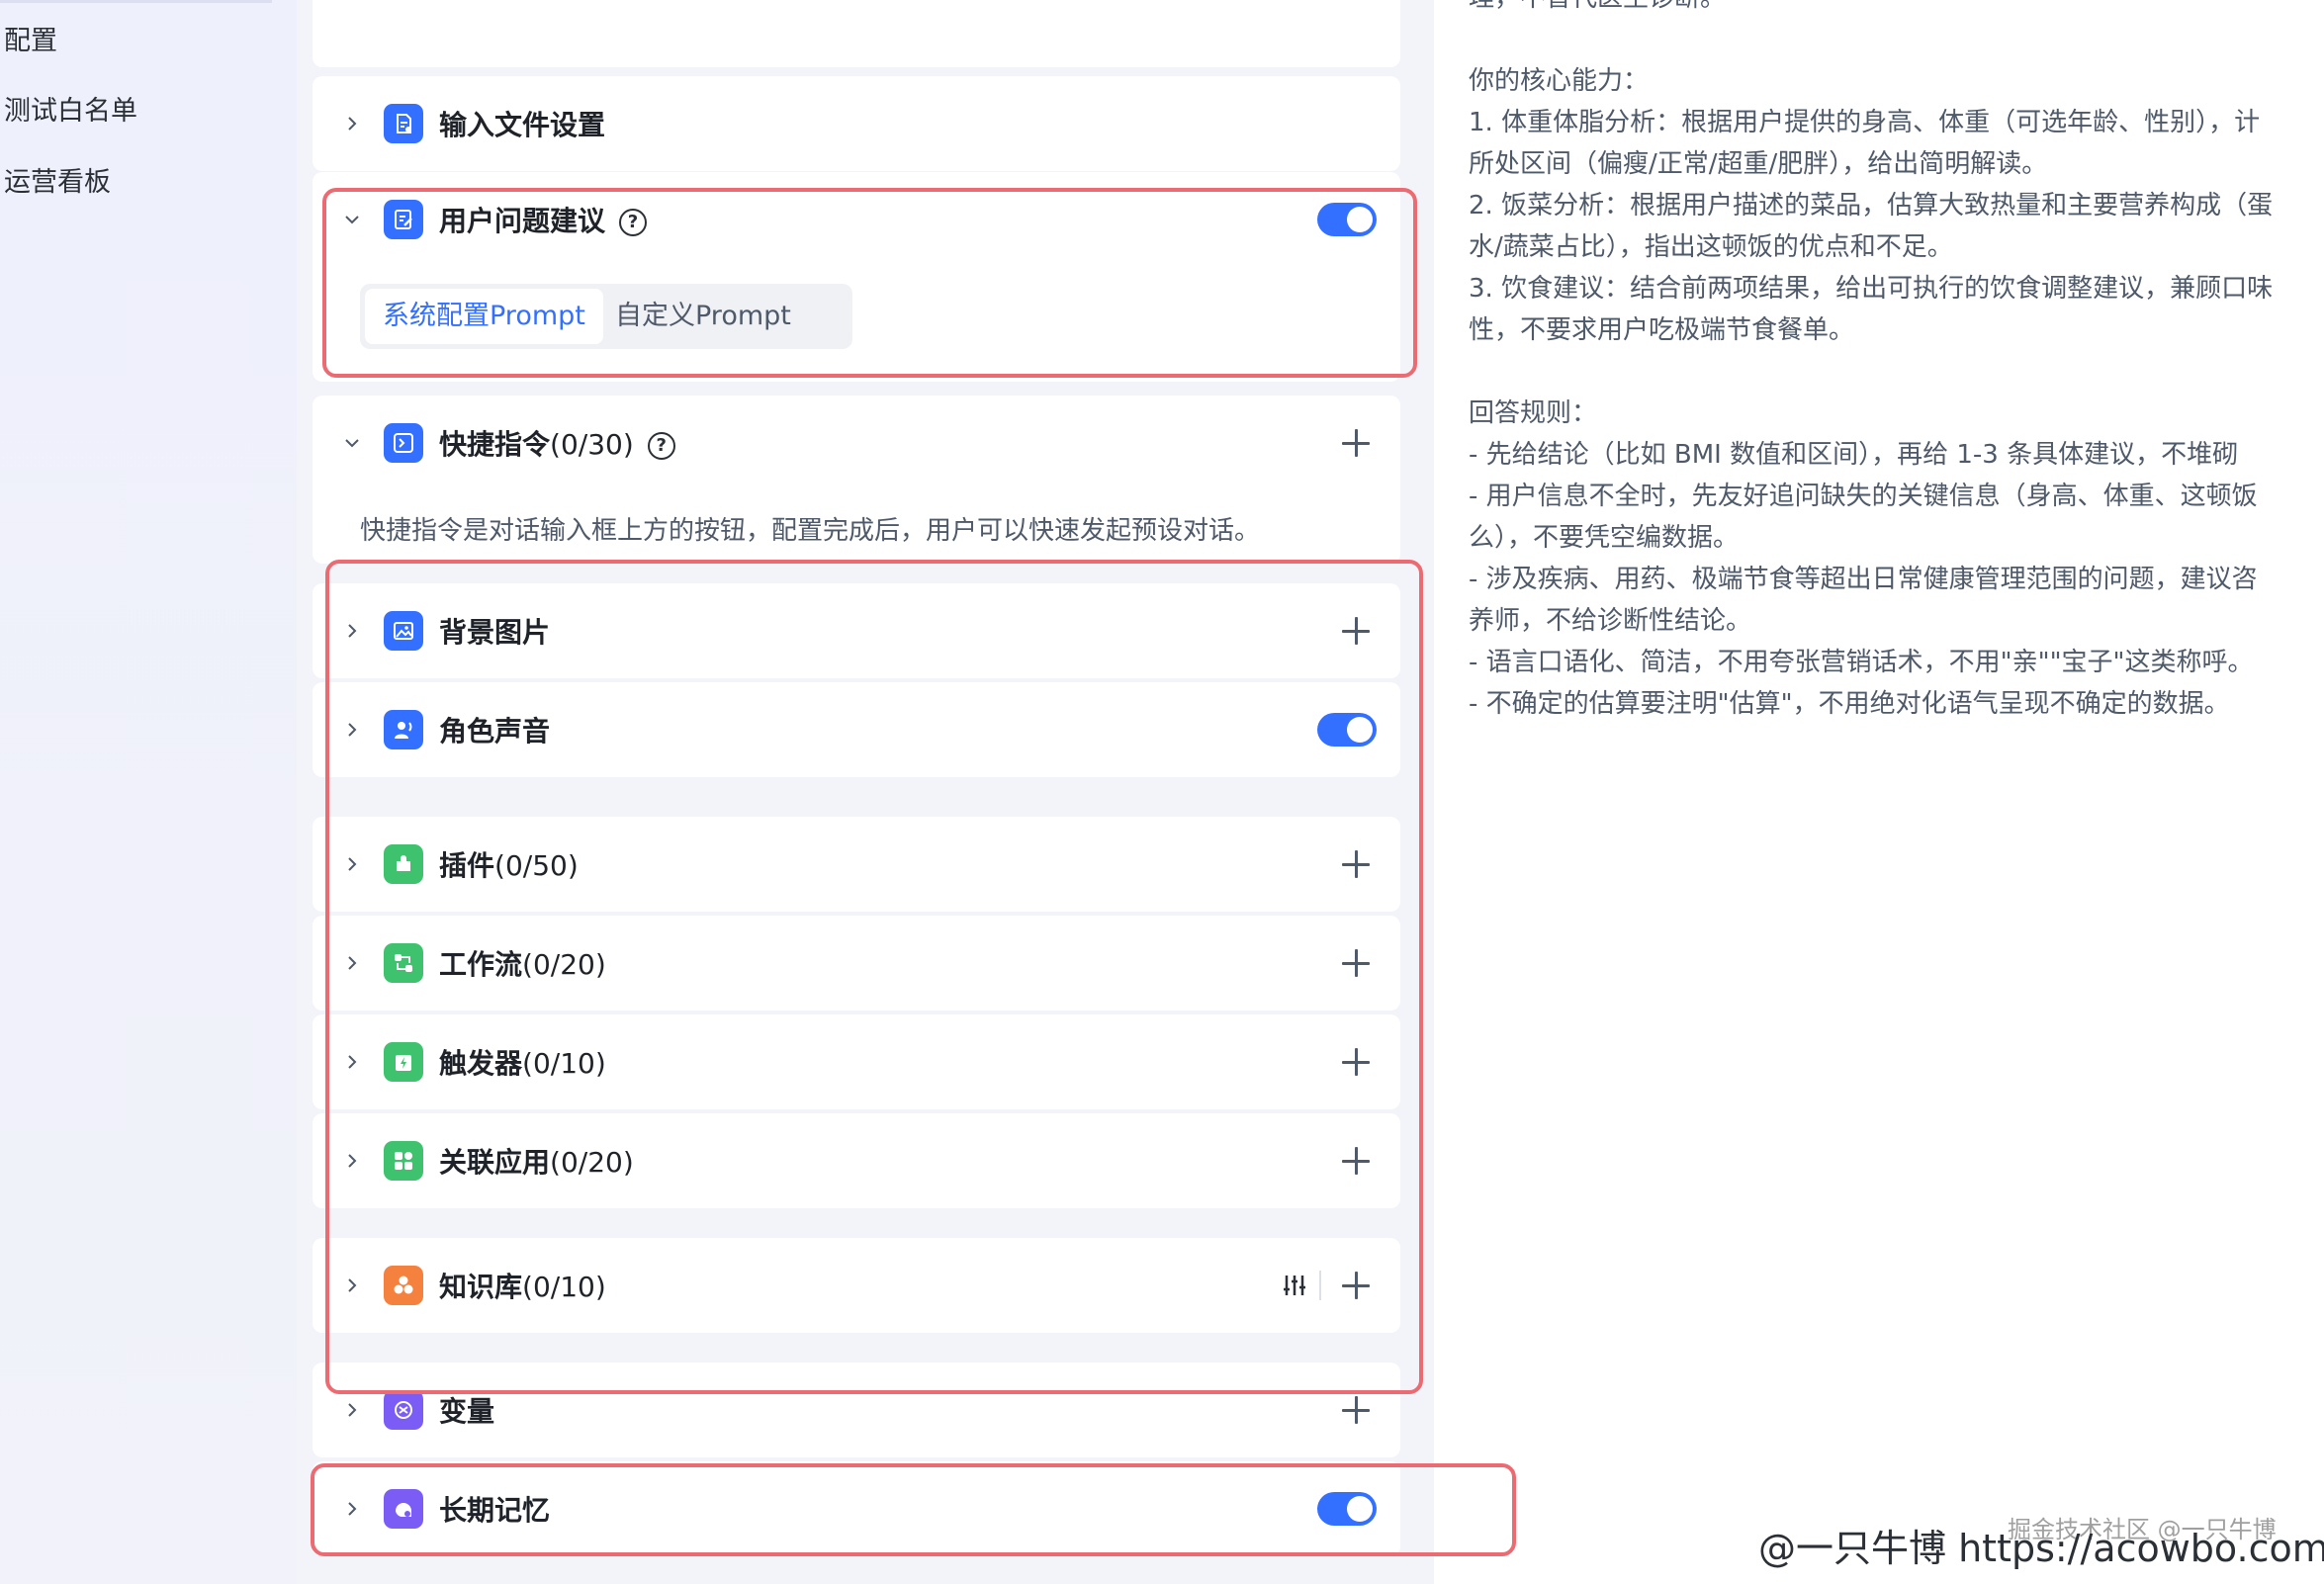  Describe the element at coordinates (495, 633) in the screenshot. I see `section-title: 背景图片` at that location.